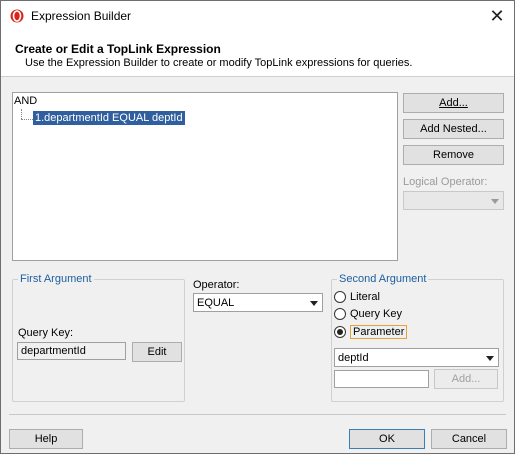 The height and width of the screenshot is (454, 515). I want to click on close-icon: ✕, so click(497, 16).